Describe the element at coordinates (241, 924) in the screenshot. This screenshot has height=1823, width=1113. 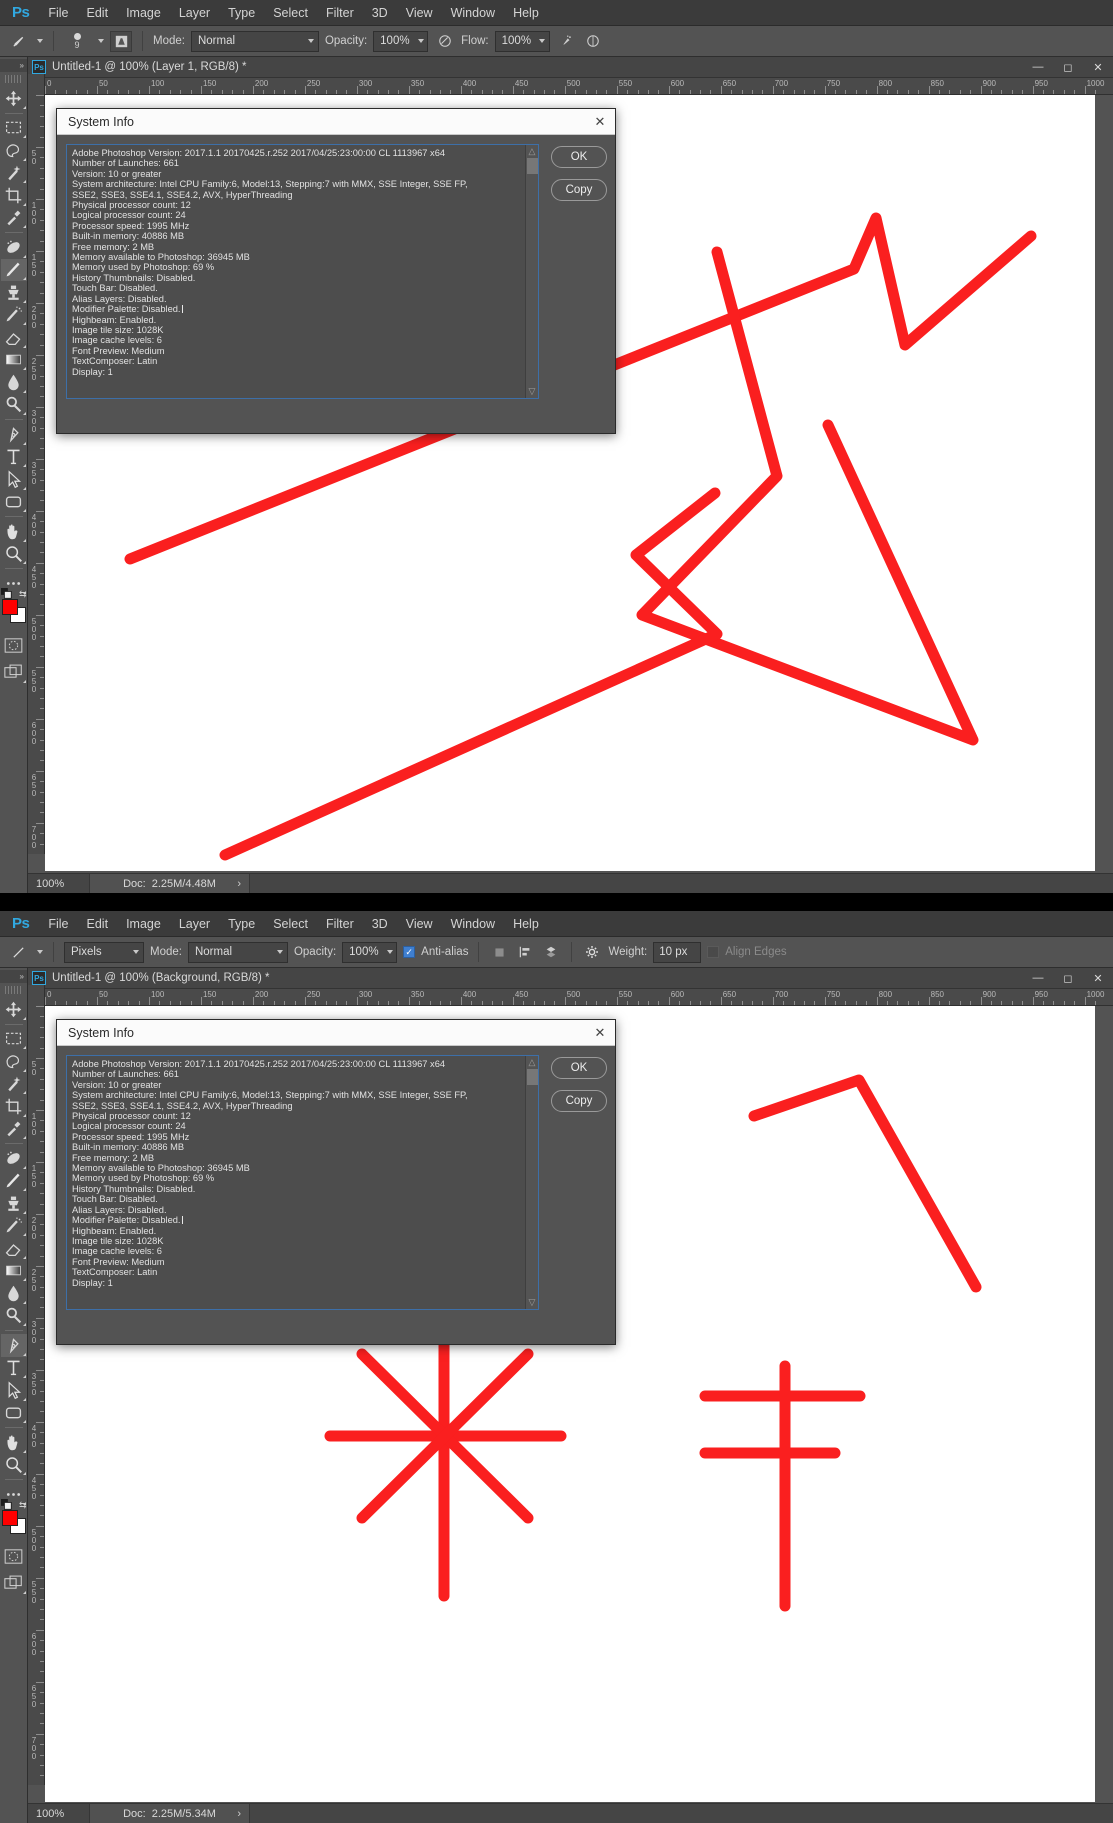
I see `menu-item-type-bottom: Type` at that location.